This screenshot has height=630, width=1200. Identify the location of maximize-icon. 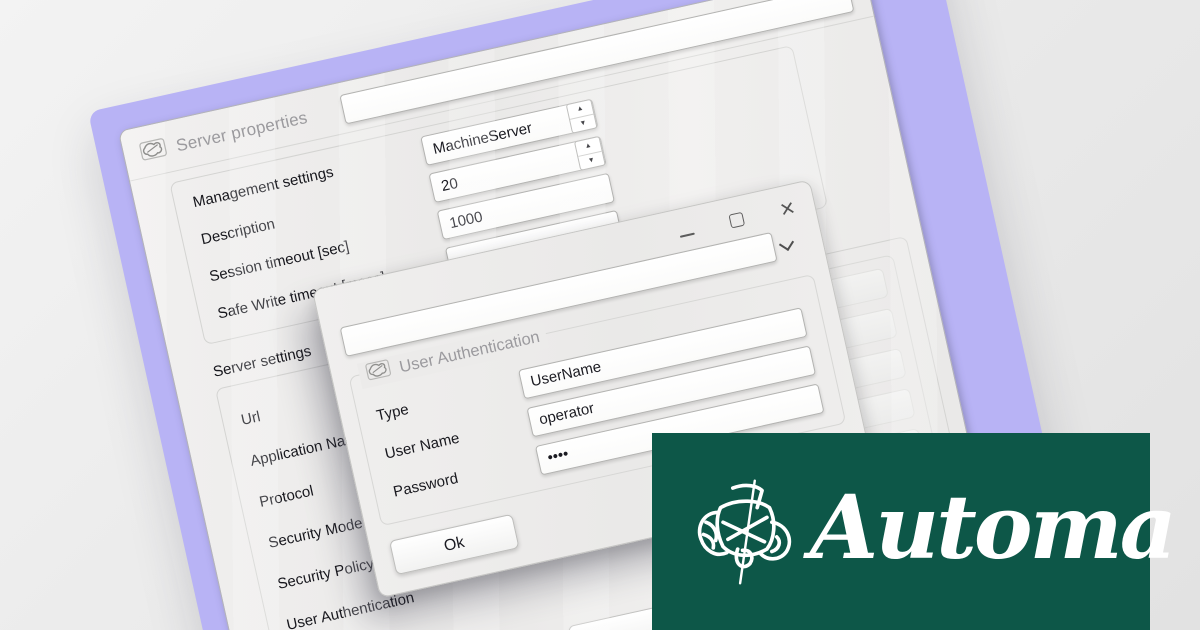
(737, 220).